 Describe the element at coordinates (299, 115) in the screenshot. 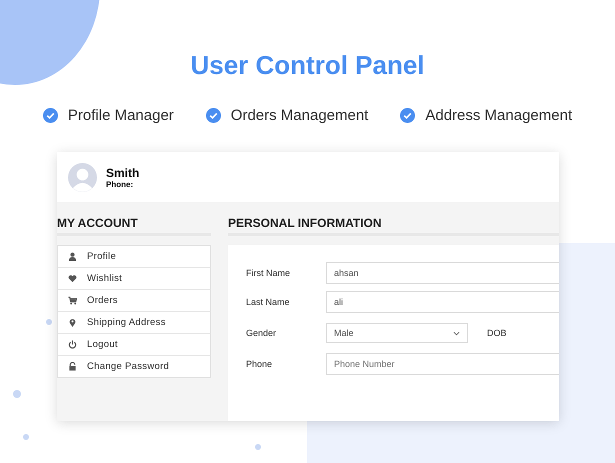

I see `feature-label: Orders Management` at that location.